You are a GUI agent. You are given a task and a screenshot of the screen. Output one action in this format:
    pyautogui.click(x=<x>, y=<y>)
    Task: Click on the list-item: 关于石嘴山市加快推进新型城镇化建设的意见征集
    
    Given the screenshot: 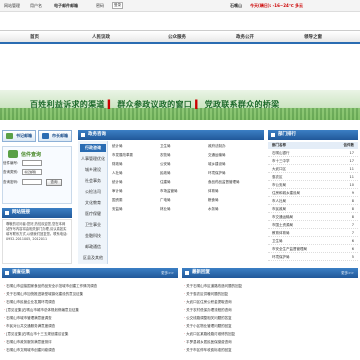 What is the action you would take?
    pyautogui.click(x=43, y=294)
    